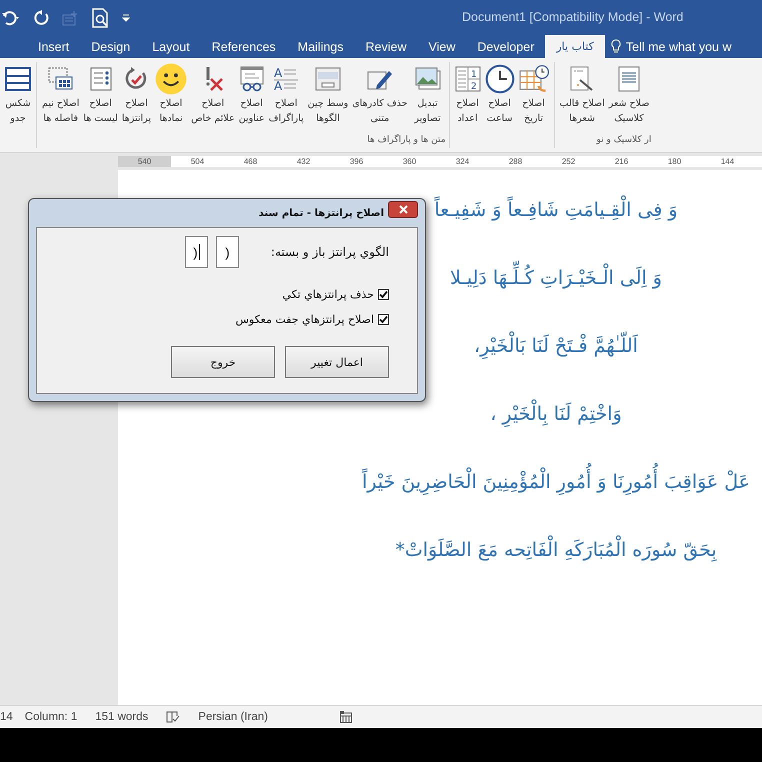 The width and height of the screenshot is (762, 762). Describe the element at coordinates (674, 161) in the screenshot. I see `ruler-number: 180` at that location.